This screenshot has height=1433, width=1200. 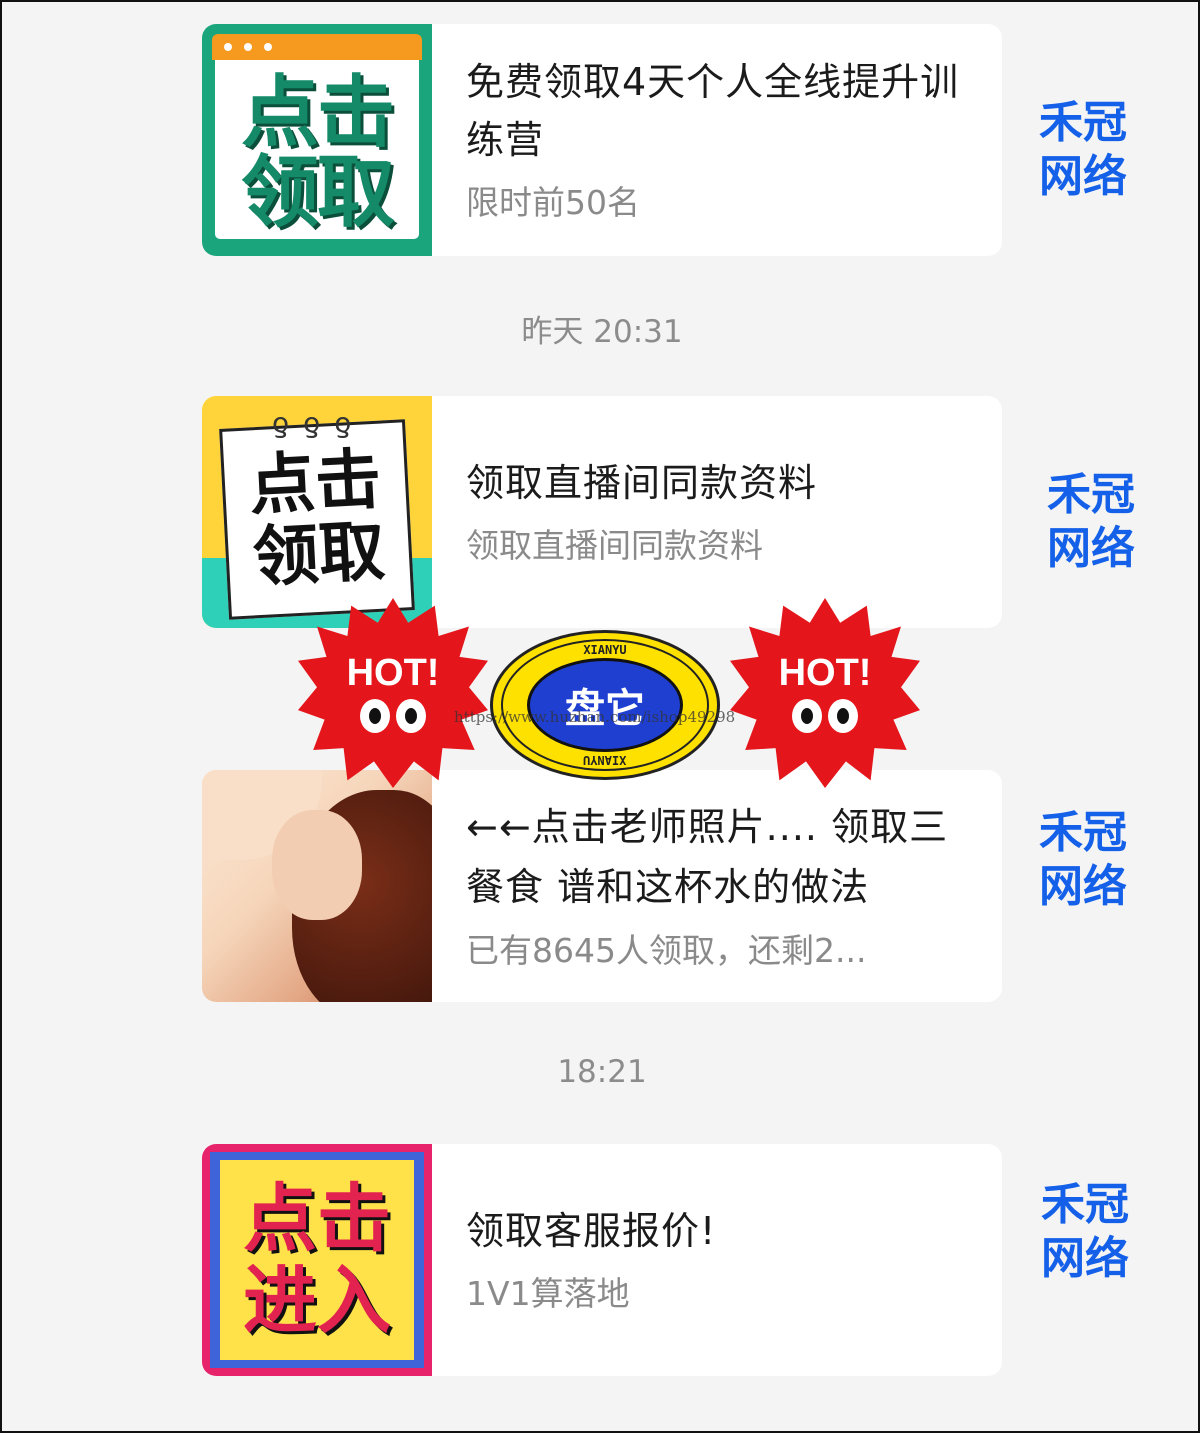 I want to click on timestamp: 昨天 20:31, so click(x=602, y=332).